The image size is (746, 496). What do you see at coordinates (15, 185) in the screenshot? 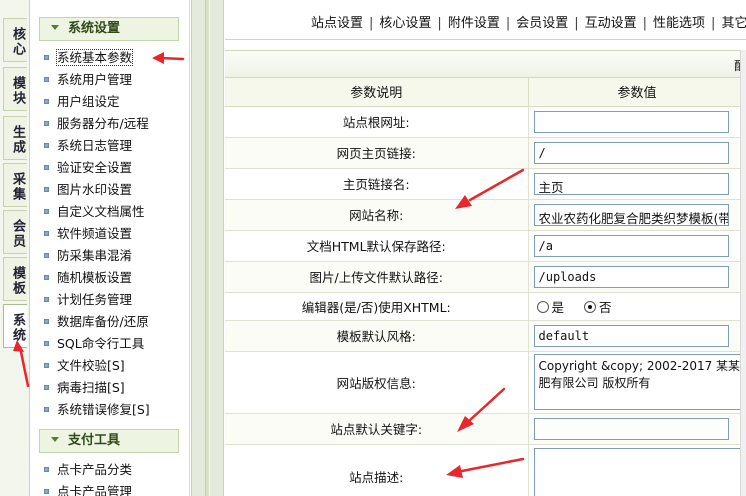
I see `tab-collect: 采集` at bounding box center [15, 185].